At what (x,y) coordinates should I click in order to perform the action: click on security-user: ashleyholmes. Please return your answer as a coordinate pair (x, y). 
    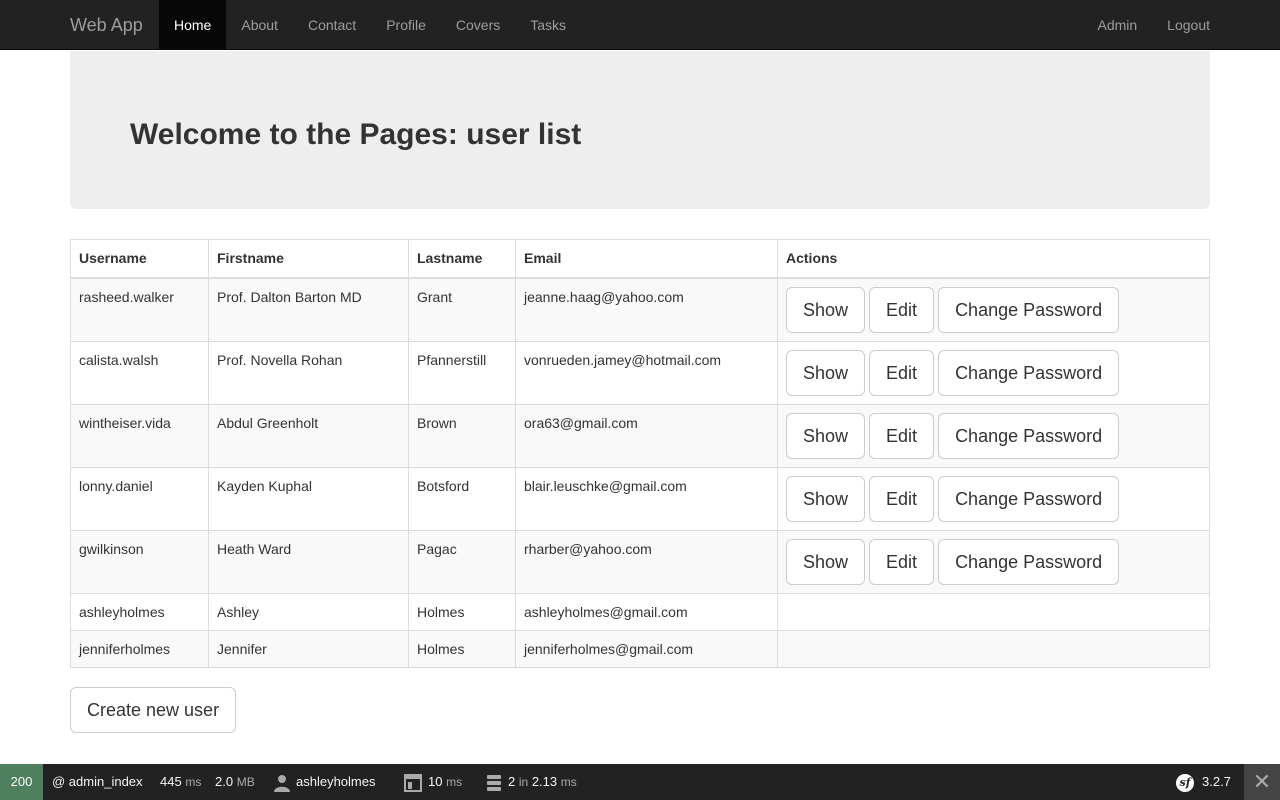
    Looking at the image, I should click on (325, 782).